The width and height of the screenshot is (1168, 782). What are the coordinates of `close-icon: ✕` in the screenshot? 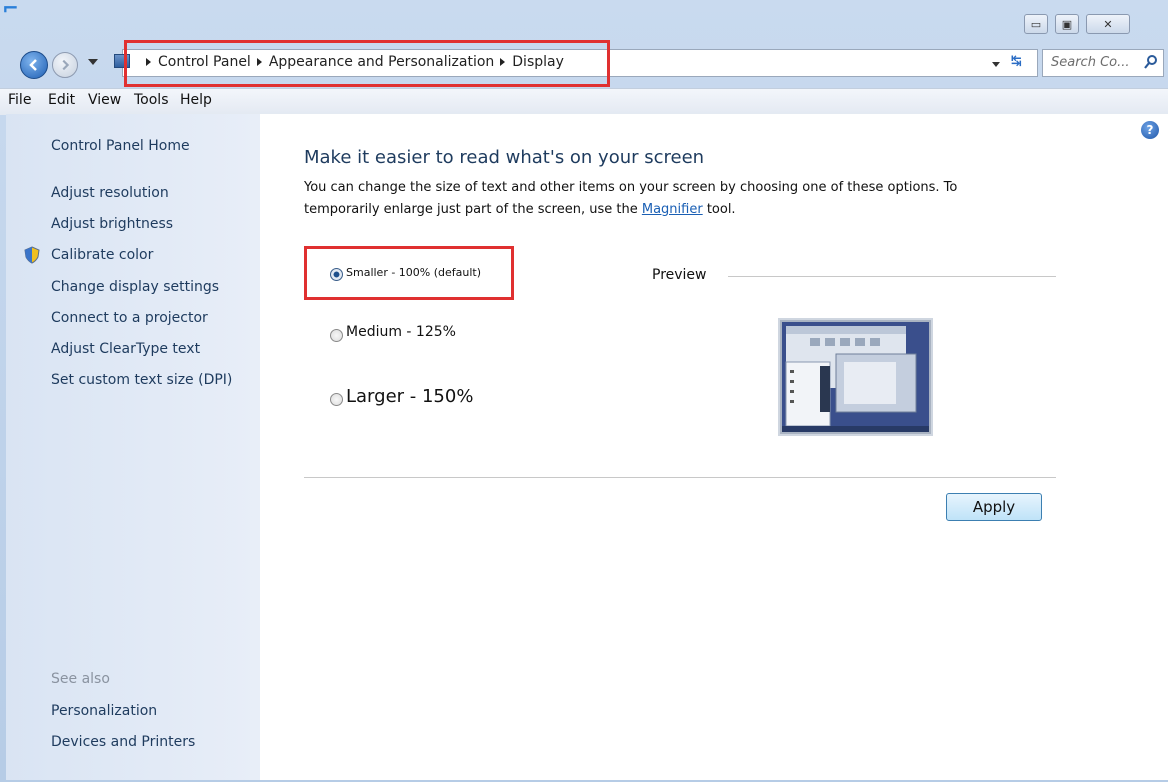 It's located at (1108, 24).